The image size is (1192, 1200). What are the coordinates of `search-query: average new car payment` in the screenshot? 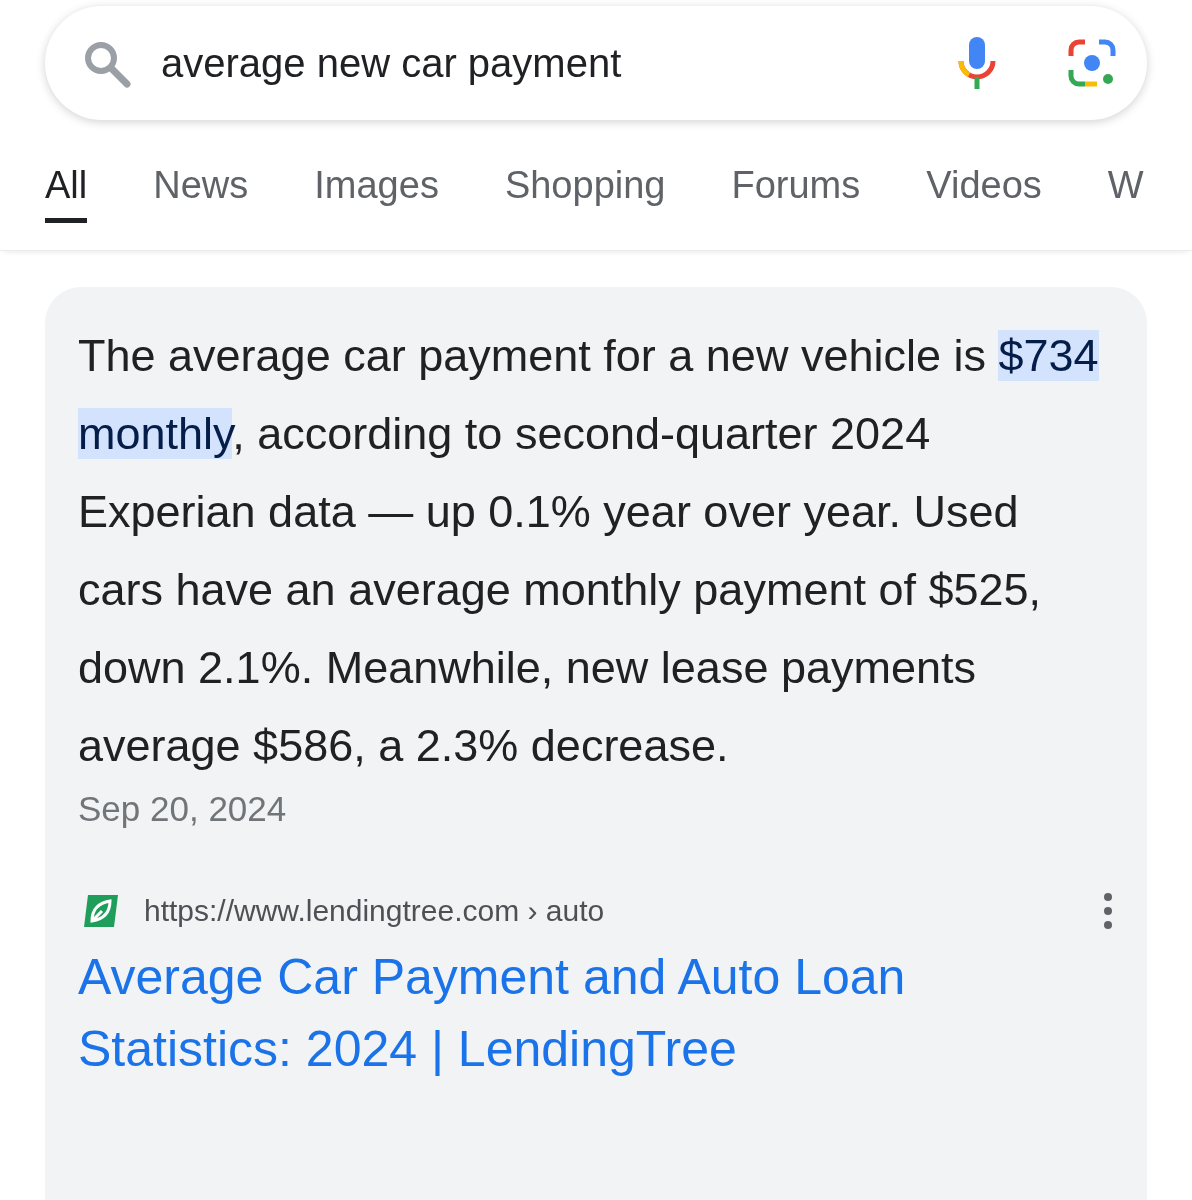 It's located at (544, 63).